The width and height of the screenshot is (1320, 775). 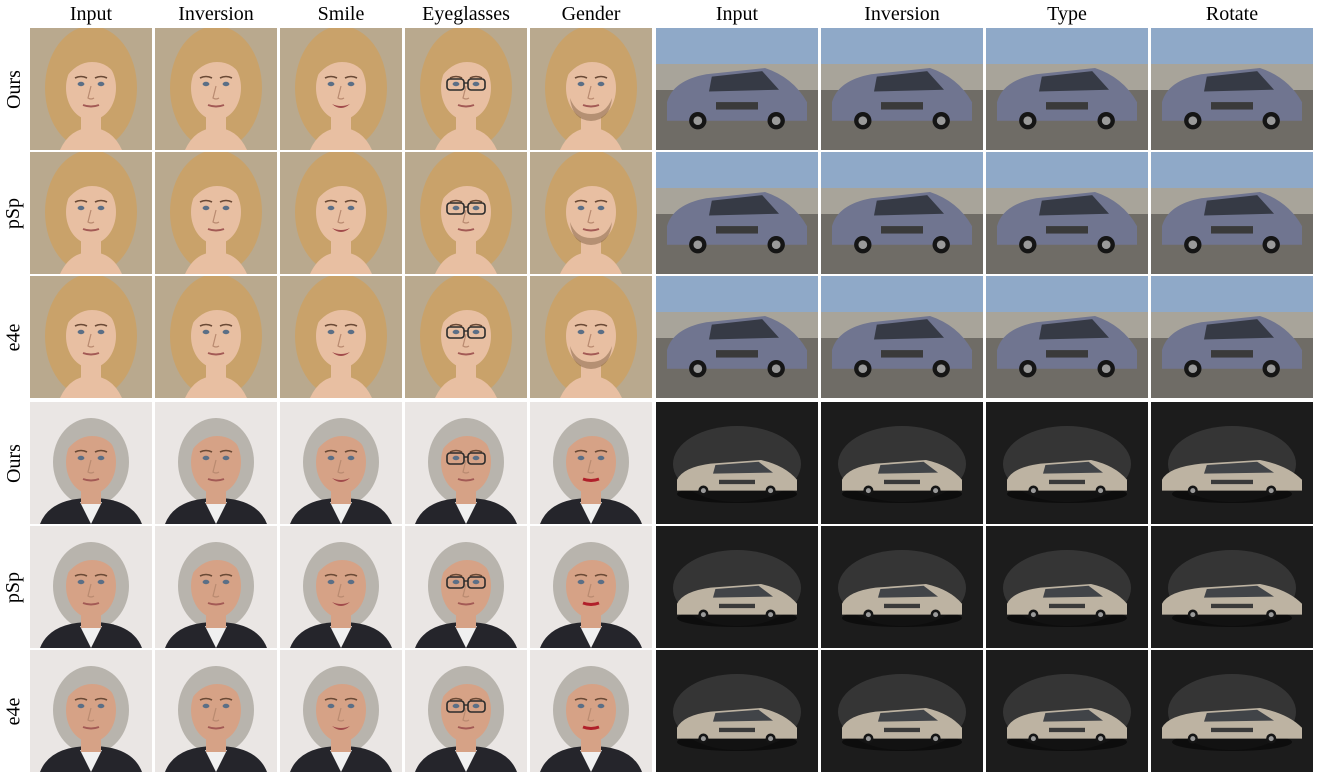 What do you see at coordinates (1067, 14) in the screenshot?
I see `col-header-car-type: Type` at bounding box center [1067, 14].